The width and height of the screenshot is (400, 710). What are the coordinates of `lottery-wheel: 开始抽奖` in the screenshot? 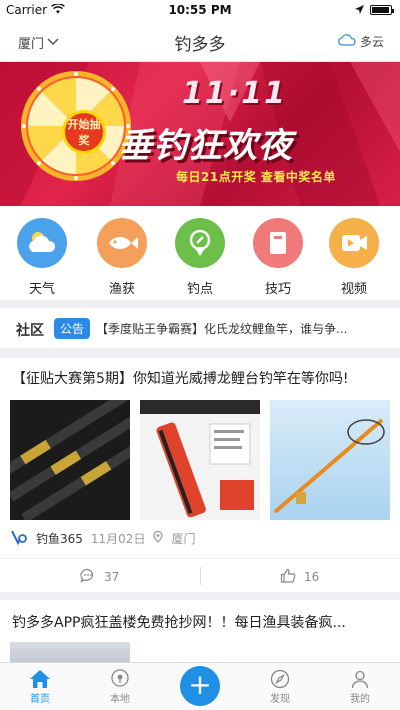 It's located at (76, 126).